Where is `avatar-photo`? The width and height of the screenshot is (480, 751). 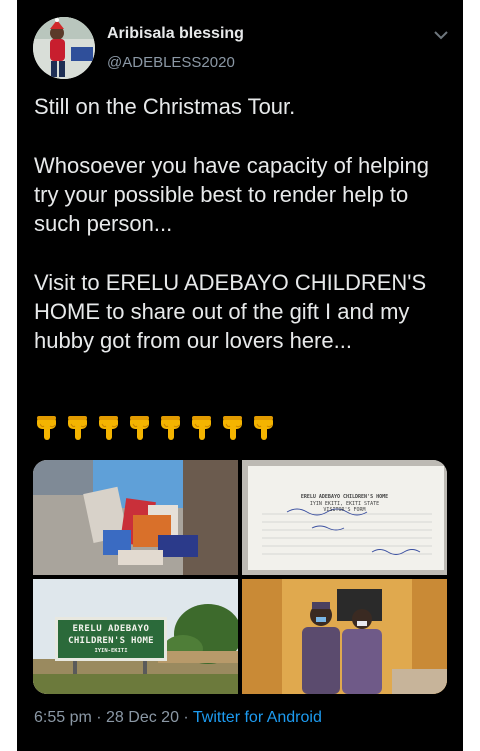 avatar-photo is located at coordinates (64, 48).